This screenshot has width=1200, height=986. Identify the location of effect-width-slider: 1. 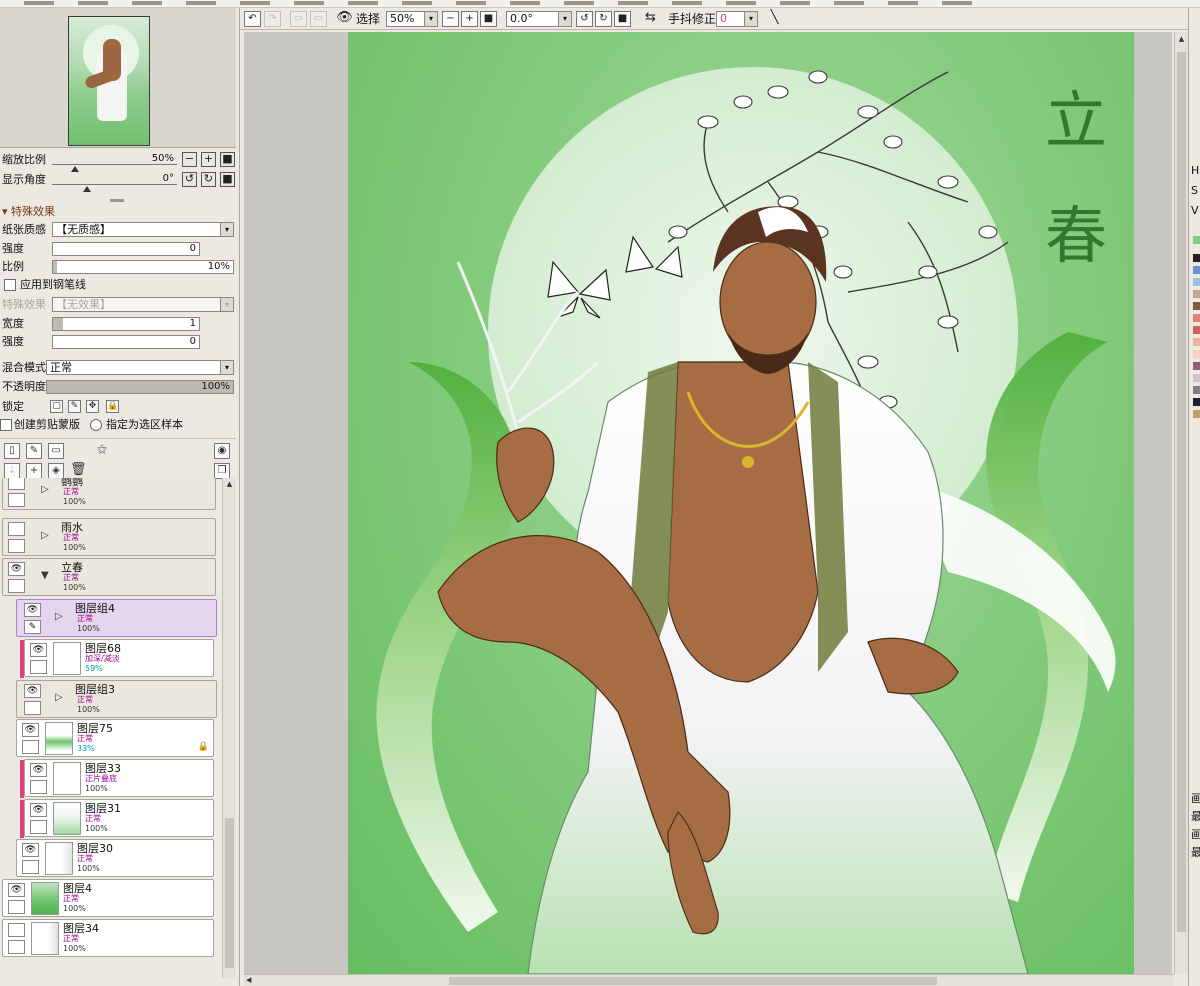
(126, 324).